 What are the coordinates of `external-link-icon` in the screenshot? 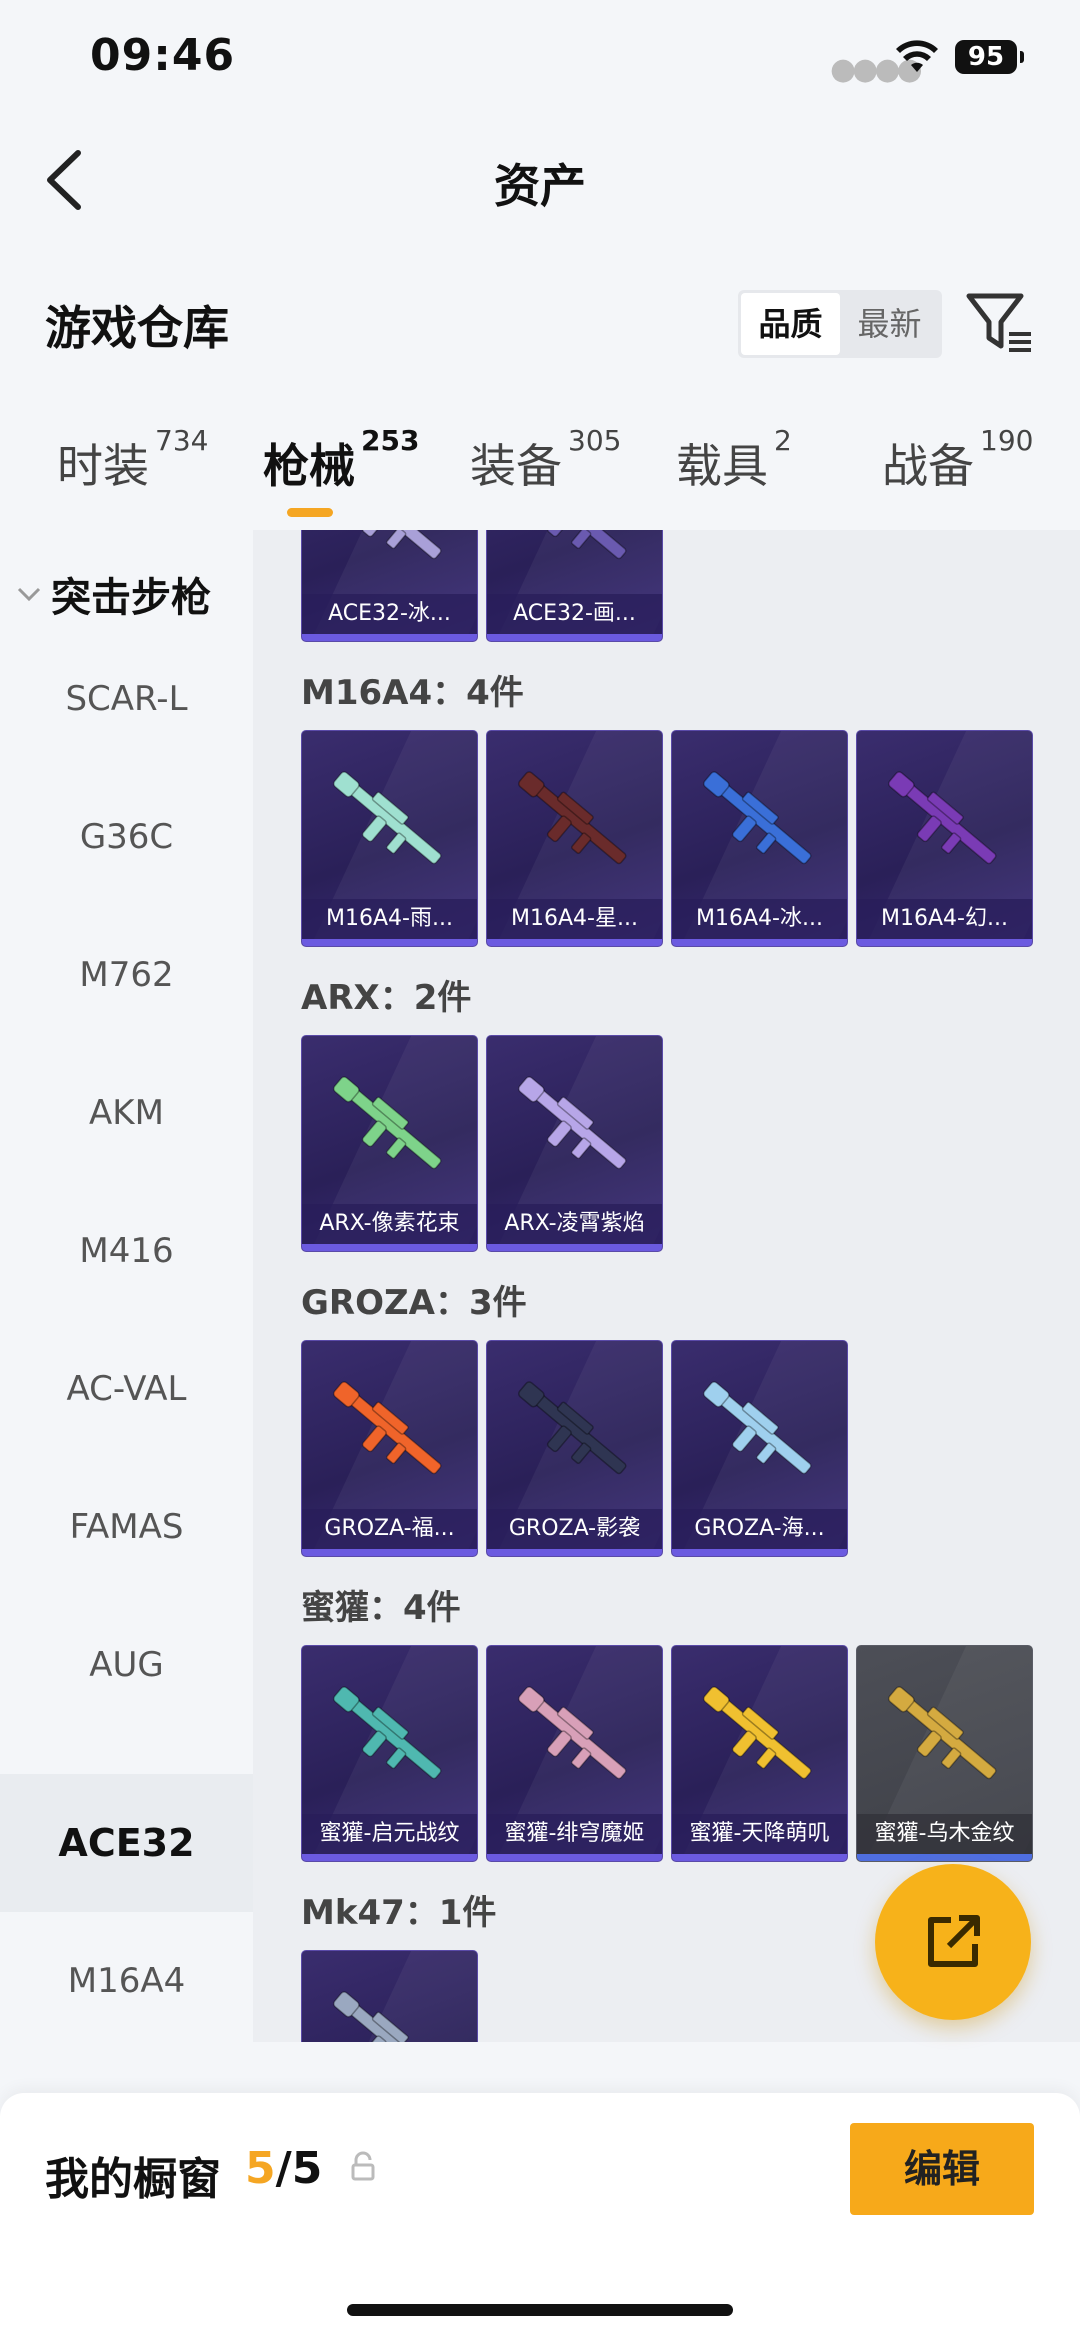 It's located at (954, 1941).